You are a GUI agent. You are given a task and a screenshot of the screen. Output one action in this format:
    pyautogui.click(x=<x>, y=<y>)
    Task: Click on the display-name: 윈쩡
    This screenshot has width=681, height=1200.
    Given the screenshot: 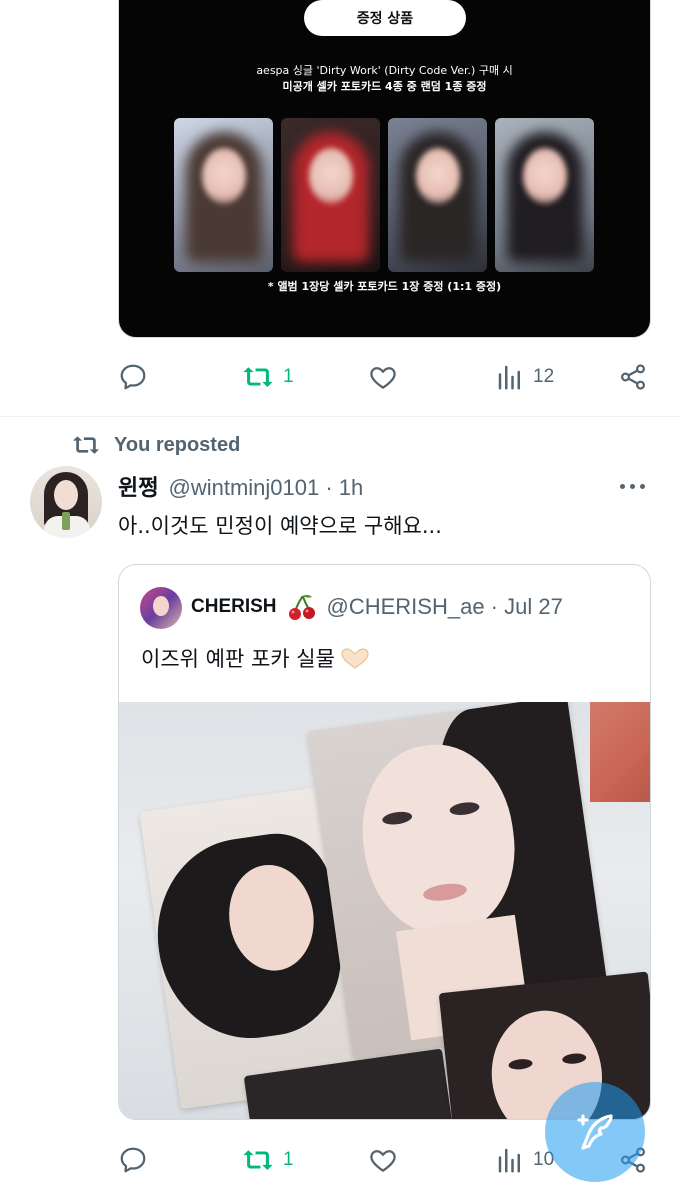 What is the action you would take?
    pyautogui.click(x=138, y=486)
    